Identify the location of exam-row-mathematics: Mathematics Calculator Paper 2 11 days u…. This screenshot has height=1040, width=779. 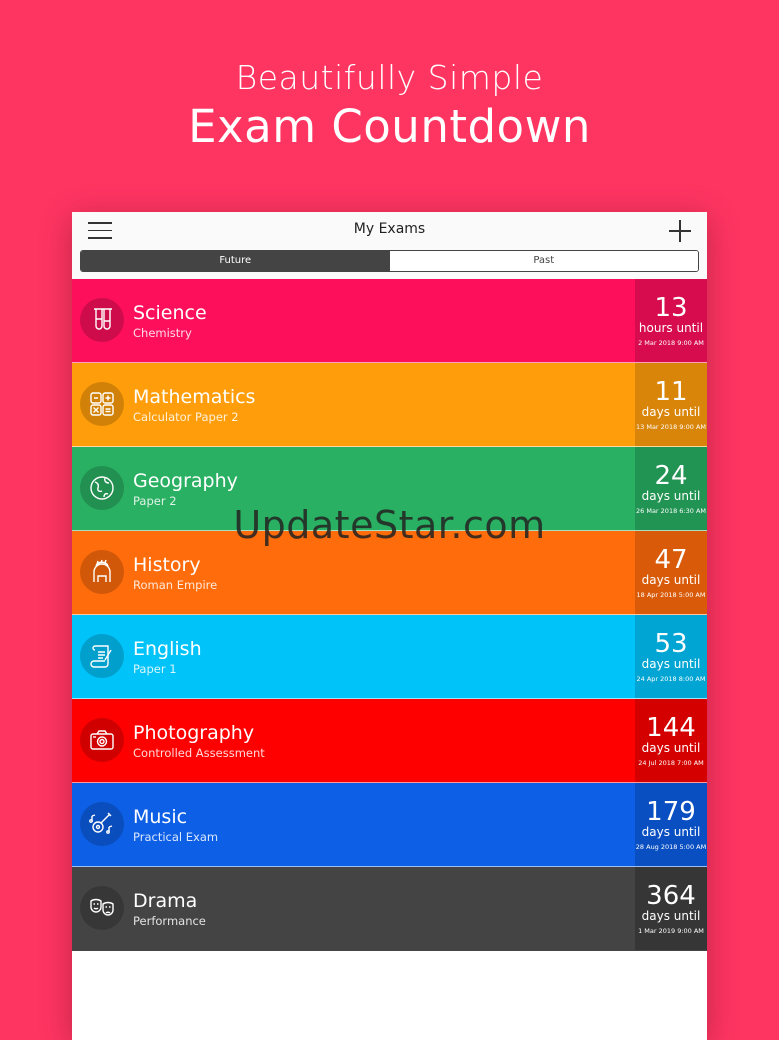
(389, 405).